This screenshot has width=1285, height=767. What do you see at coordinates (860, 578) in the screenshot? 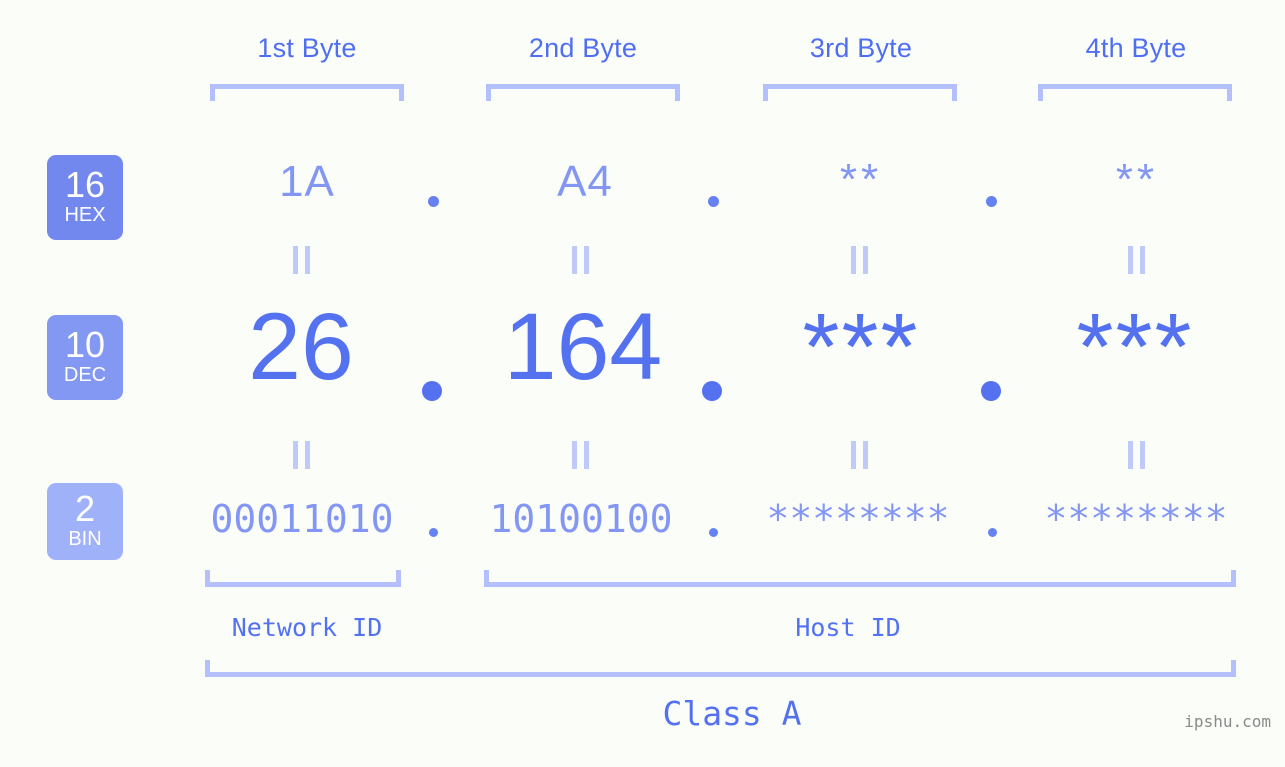
I see `host-id-bracket` at bounding box center [860, 578].